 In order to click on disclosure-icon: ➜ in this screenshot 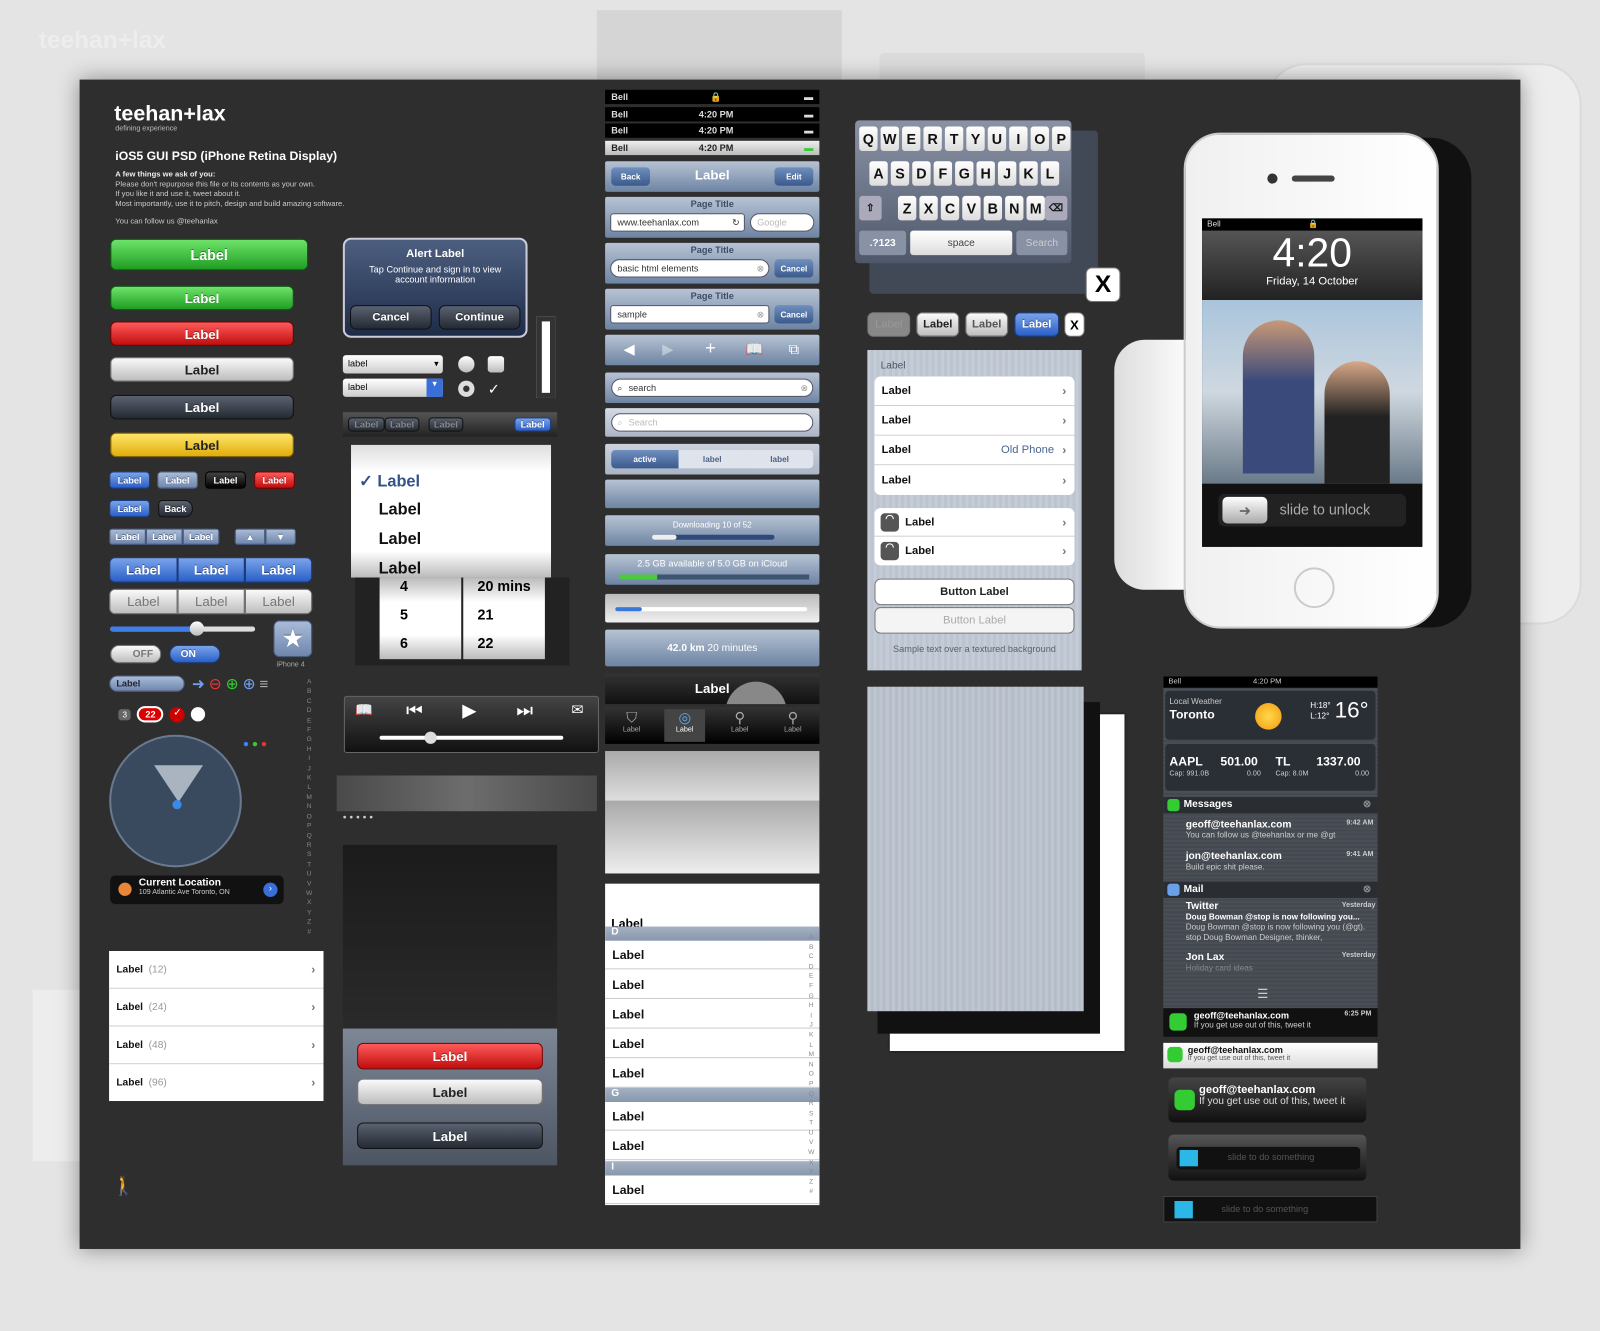, I will do `click(200, 684)`.